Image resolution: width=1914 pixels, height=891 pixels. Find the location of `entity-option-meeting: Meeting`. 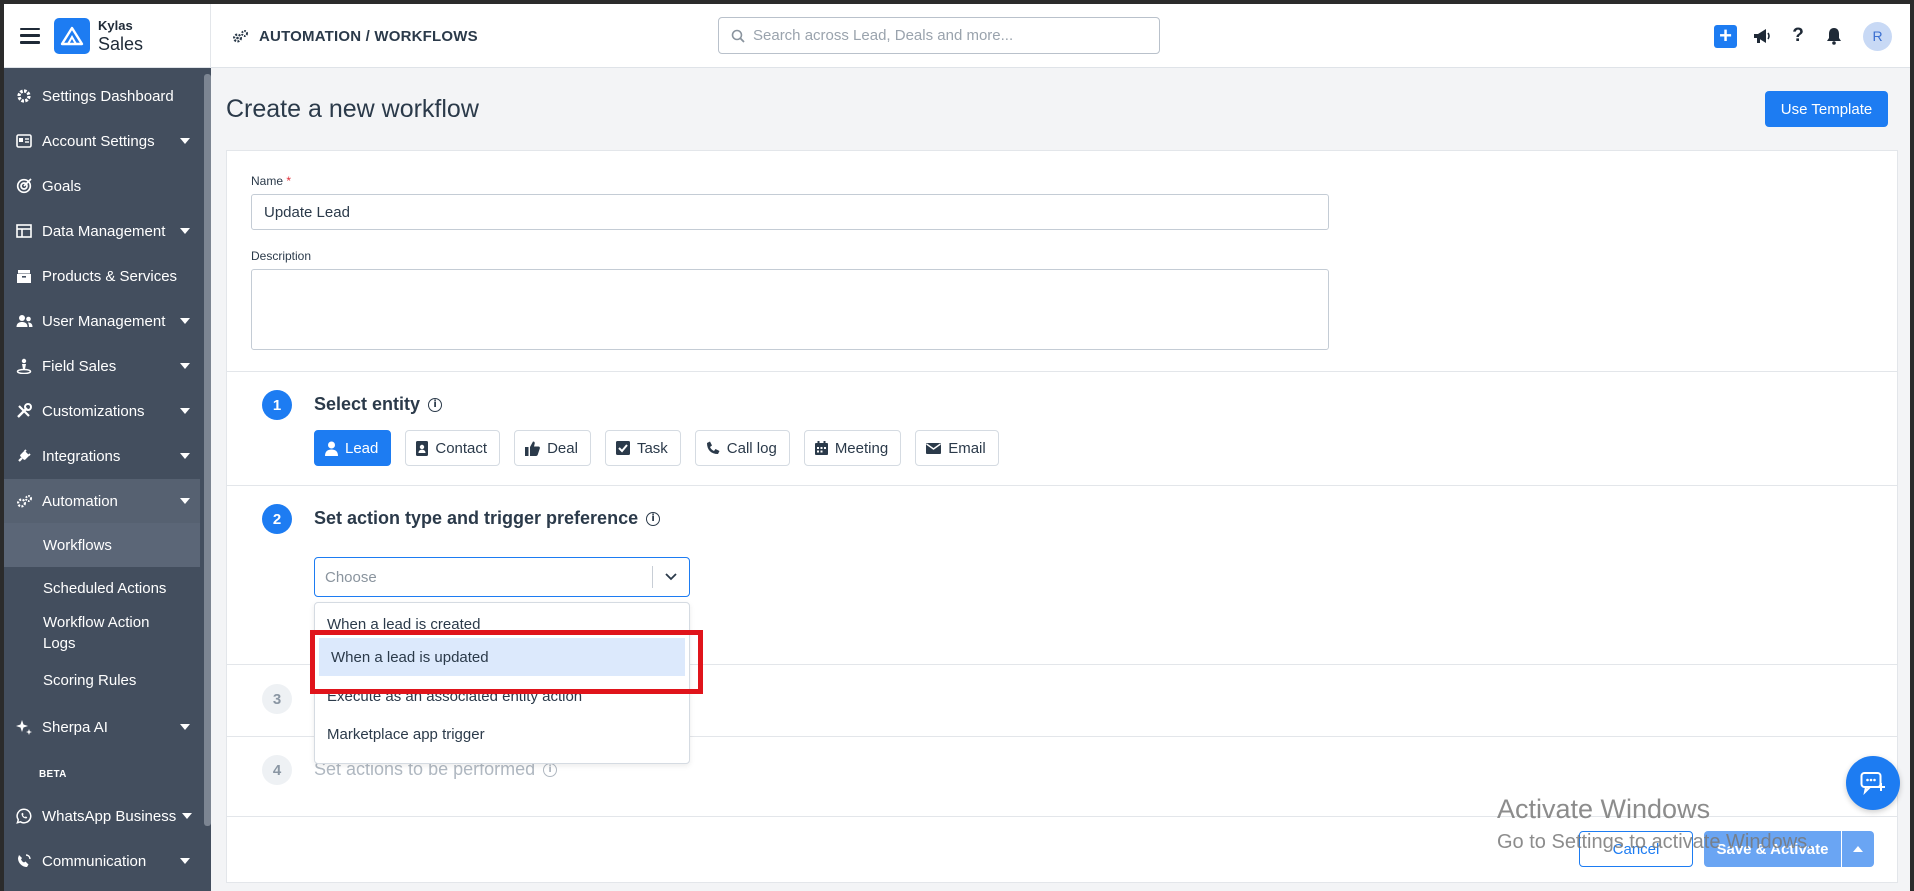

entity-option-meeting: Meeting is located at coordinates (852, 448).